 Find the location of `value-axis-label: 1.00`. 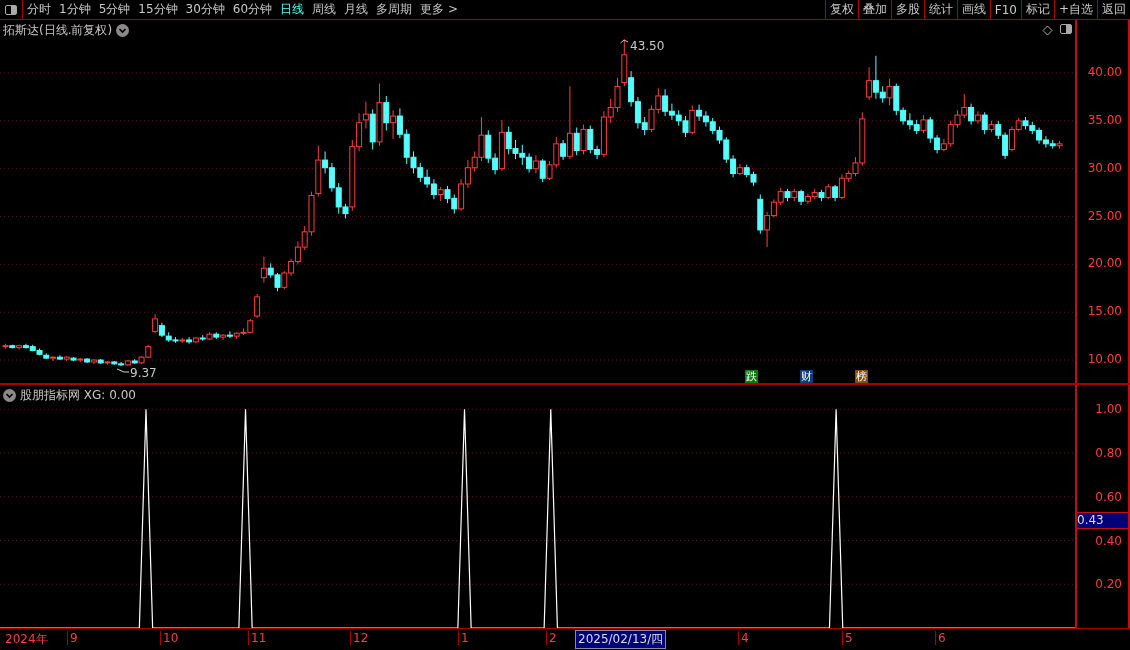

value-axis-label: 1.00 is located at coordinates (1108, 409).